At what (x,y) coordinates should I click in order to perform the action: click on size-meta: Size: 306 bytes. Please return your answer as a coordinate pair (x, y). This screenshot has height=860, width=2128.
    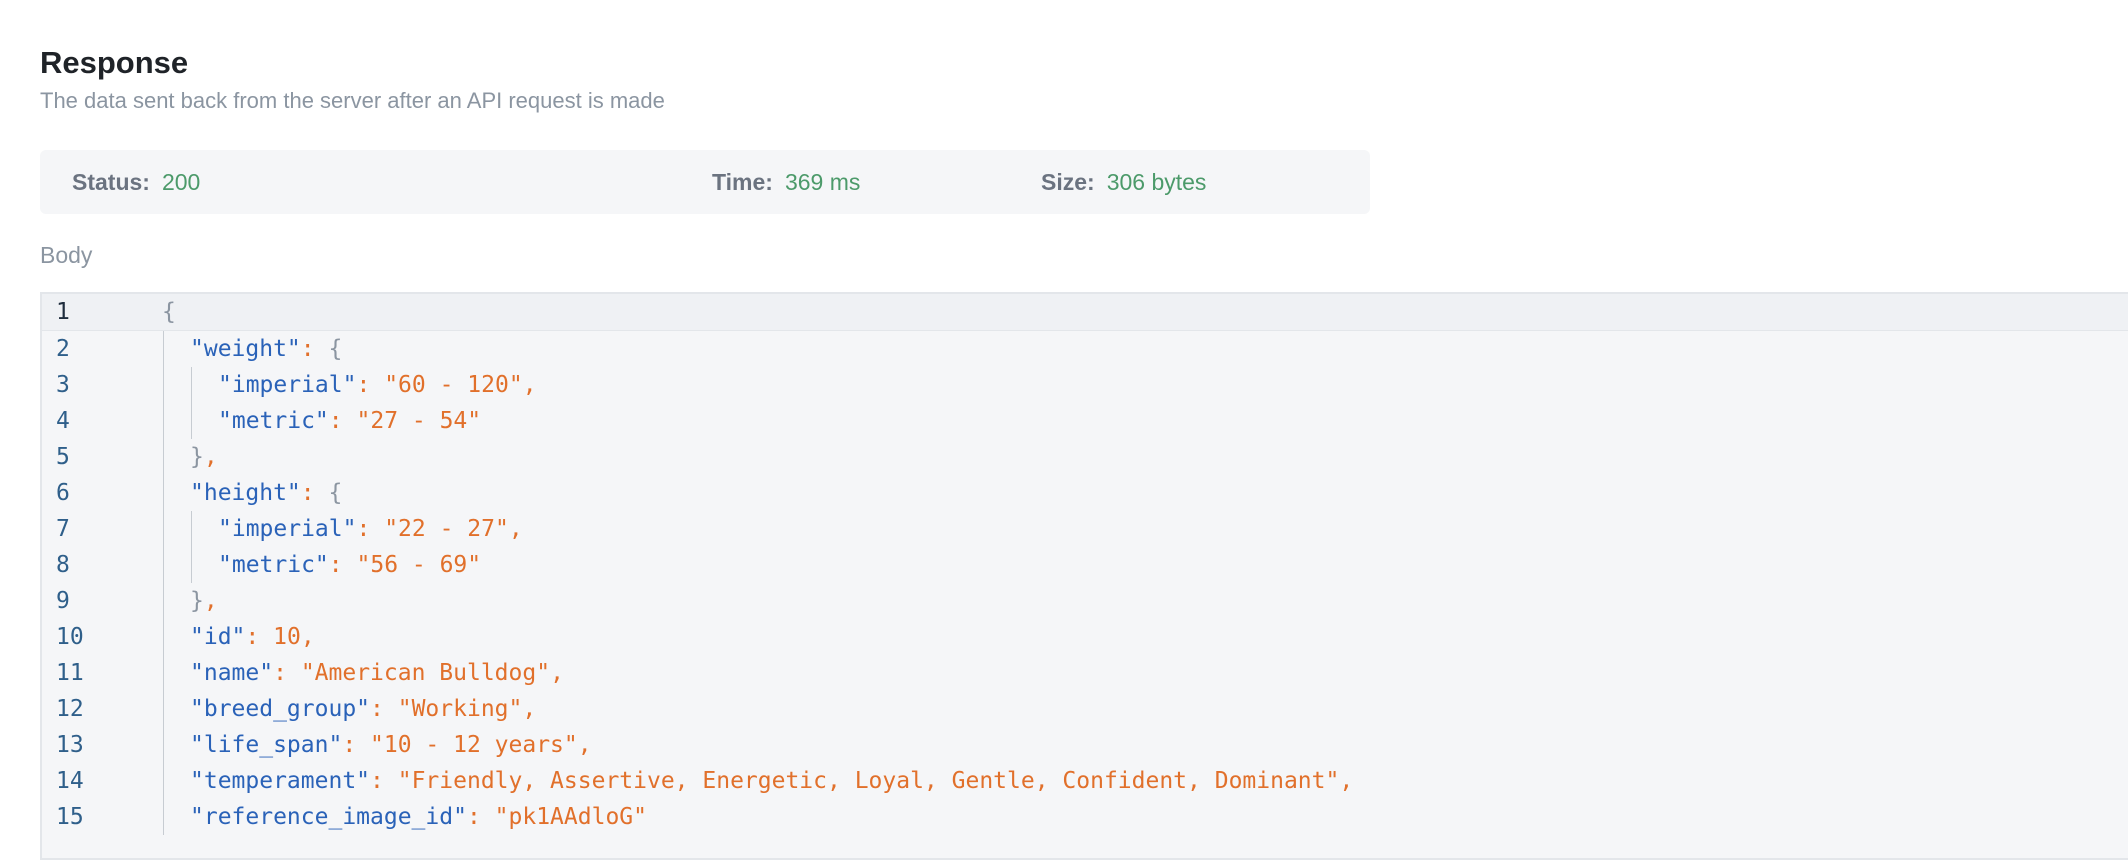
    Looking at the image, I should click on (1123, 182).